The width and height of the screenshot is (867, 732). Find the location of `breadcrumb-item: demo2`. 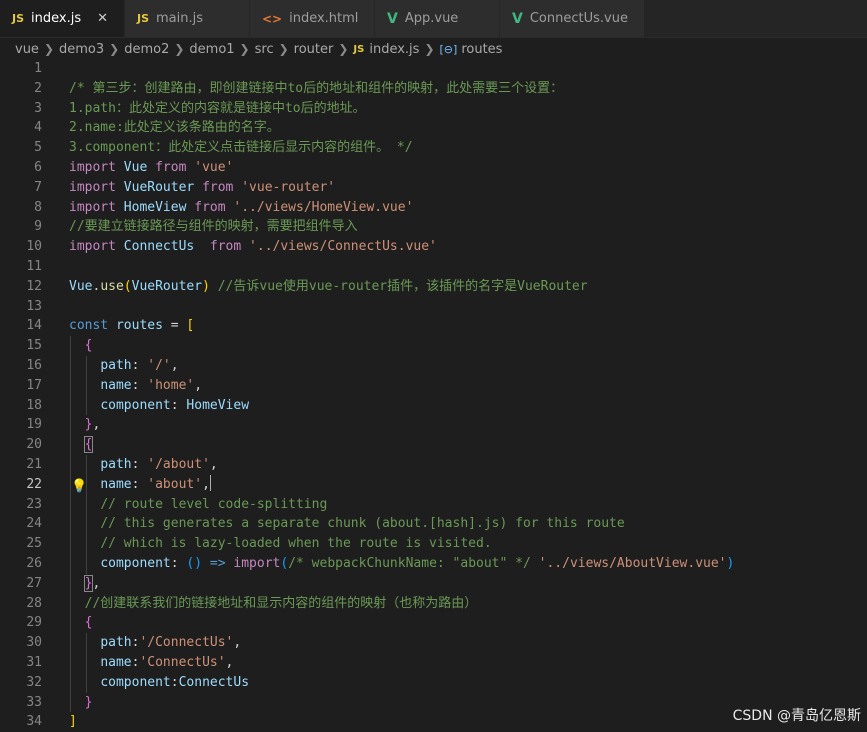

breadcrumb-item: demo2 is located at coordinates (146, 49).